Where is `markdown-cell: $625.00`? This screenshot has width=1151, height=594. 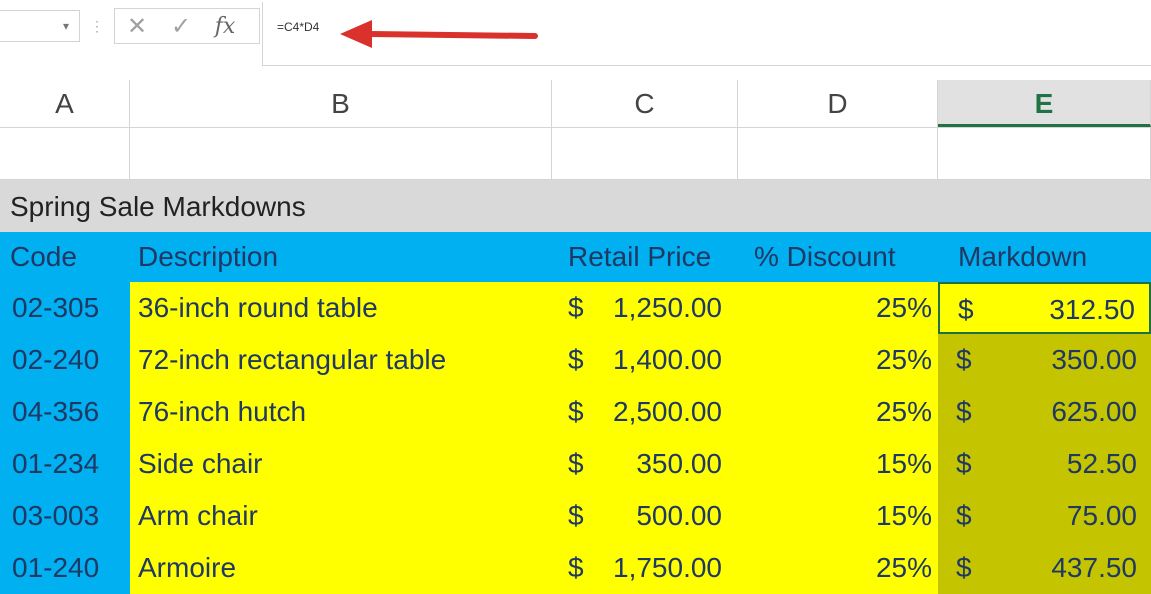 markdown-cell: $625.00 is located at coordinates (1044, 412).